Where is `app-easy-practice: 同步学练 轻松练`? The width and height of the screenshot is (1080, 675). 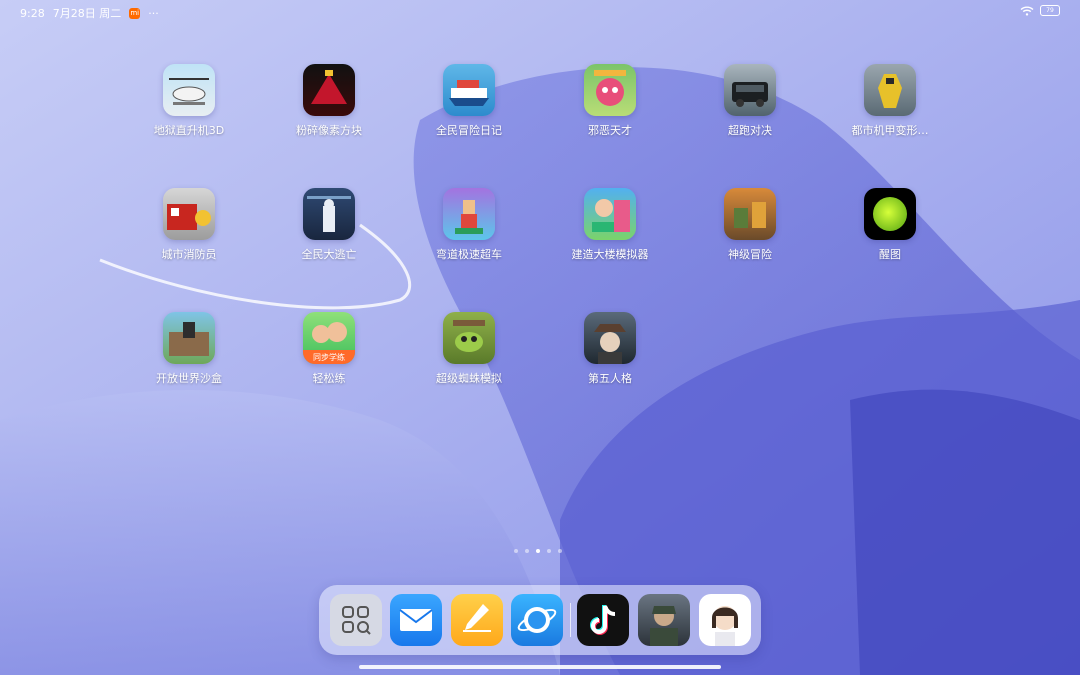
app-easy-practice: 同步学练 轻松练 is located at coordinates (329, 357).